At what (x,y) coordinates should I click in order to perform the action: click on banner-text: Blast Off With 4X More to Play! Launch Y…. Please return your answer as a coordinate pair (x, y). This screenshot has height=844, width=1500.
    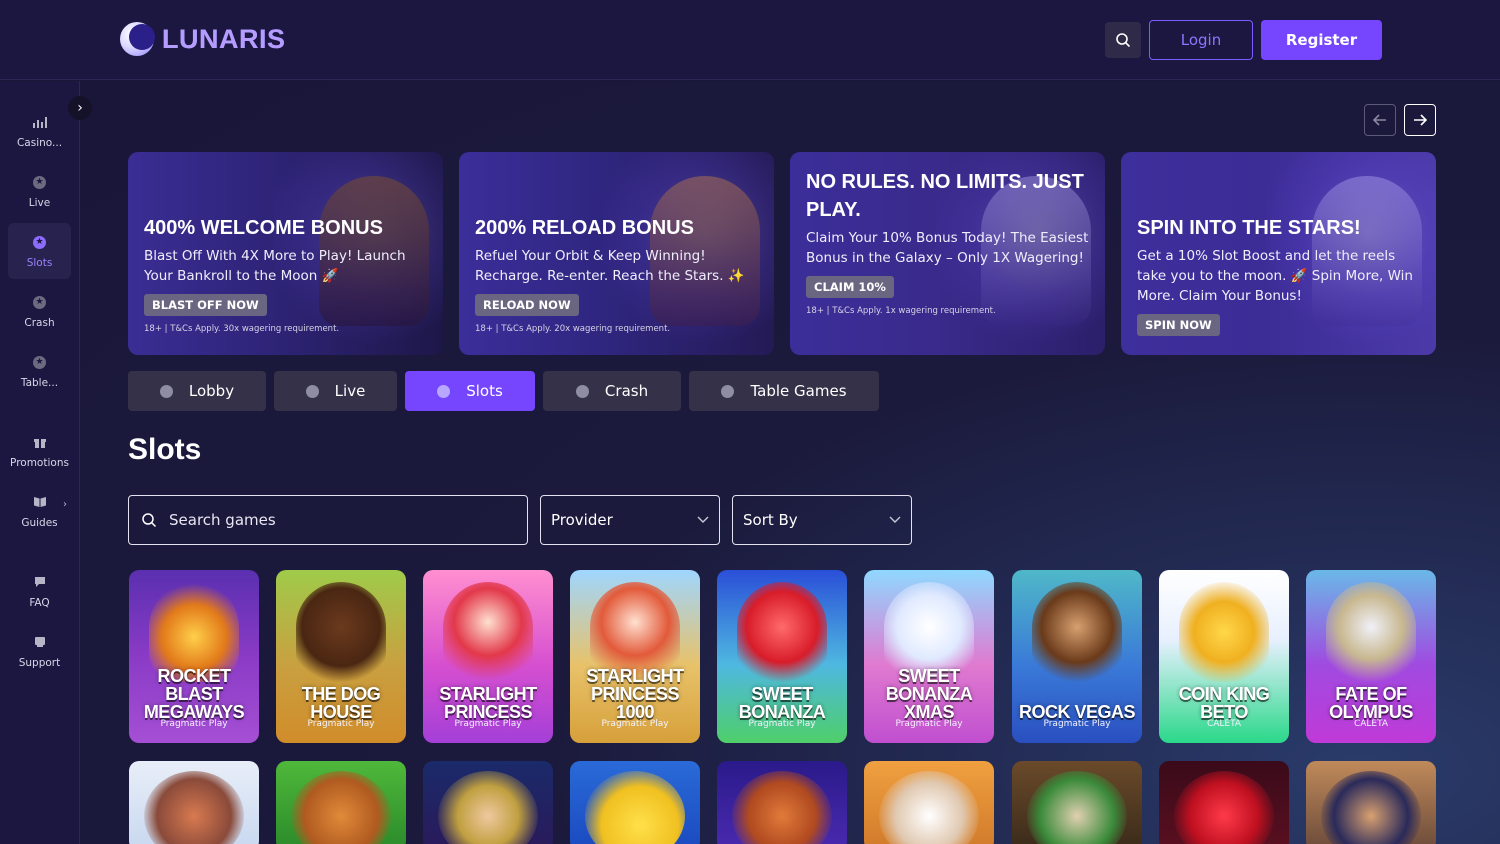
    Looking at the image, I should click on (275, 266).